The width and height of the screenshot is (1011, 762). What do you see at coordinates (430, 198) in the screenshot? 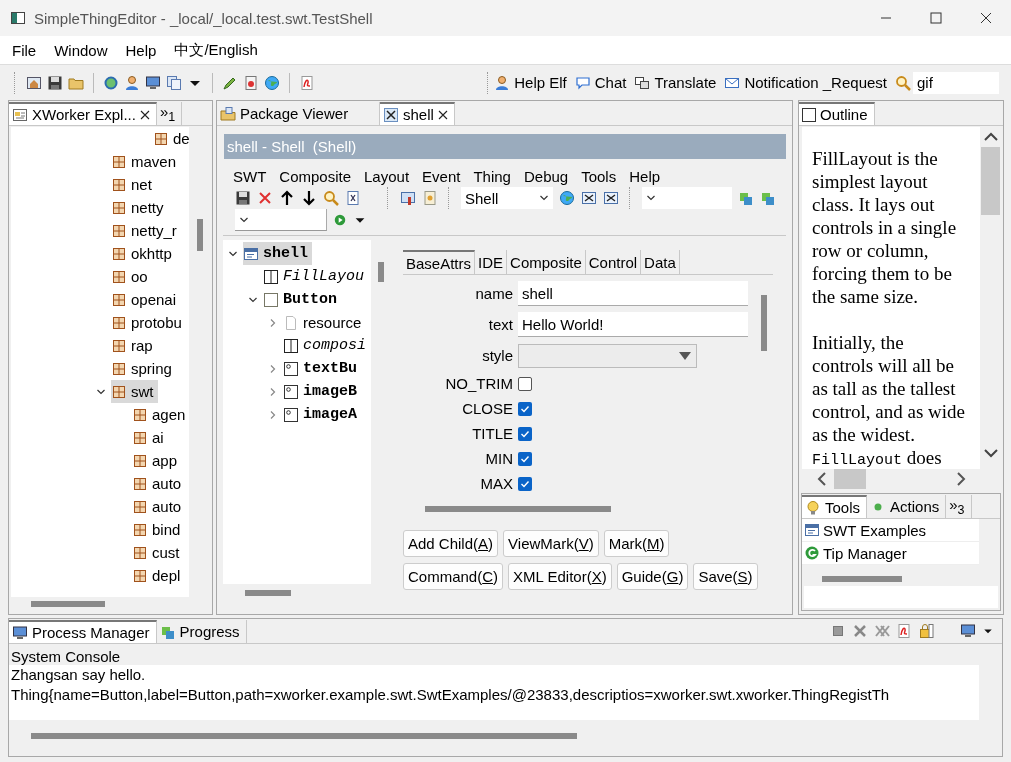
I see `card-icon` at bounding box center [430, 198].